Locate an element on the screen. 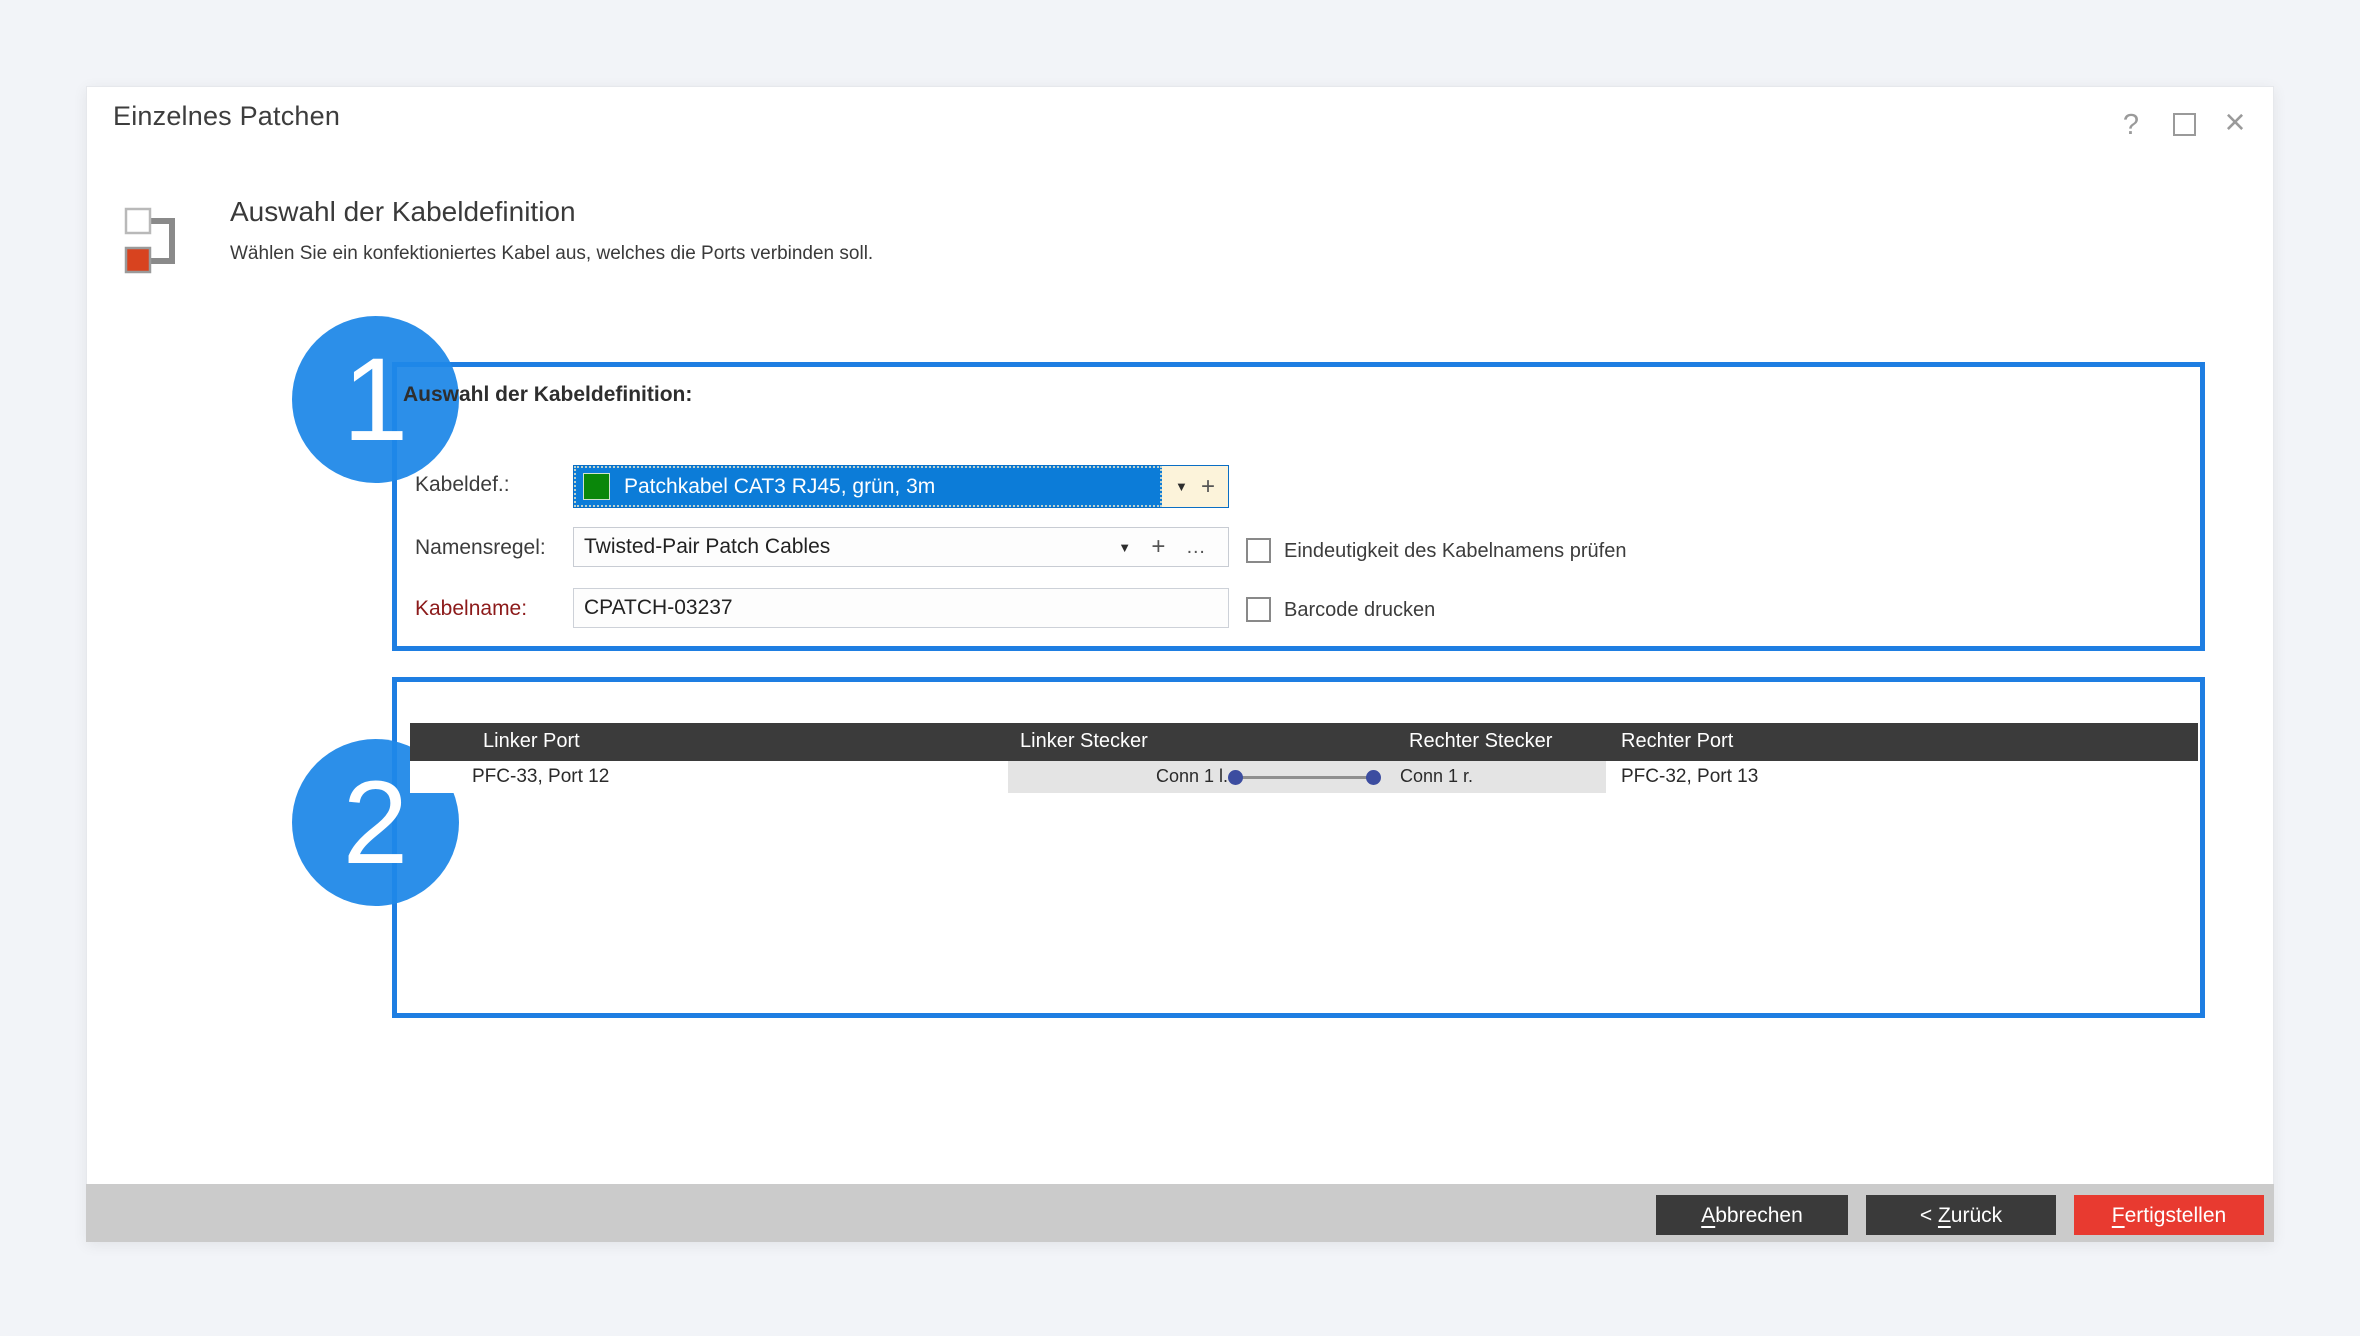 Image resolution: width=2360 pixels, height=1336 pixels. cable-color-swatch is located at coordinates (596, 486).